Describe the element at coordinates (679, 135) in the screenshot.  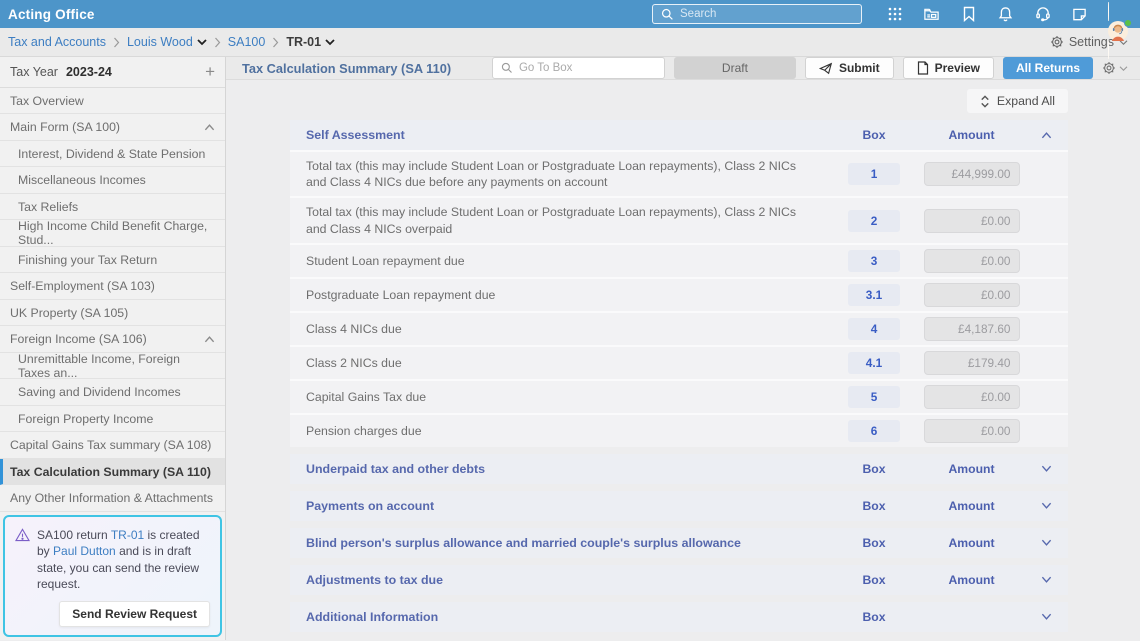
I see `section-header: Self Assessment Box Amount` at that location.